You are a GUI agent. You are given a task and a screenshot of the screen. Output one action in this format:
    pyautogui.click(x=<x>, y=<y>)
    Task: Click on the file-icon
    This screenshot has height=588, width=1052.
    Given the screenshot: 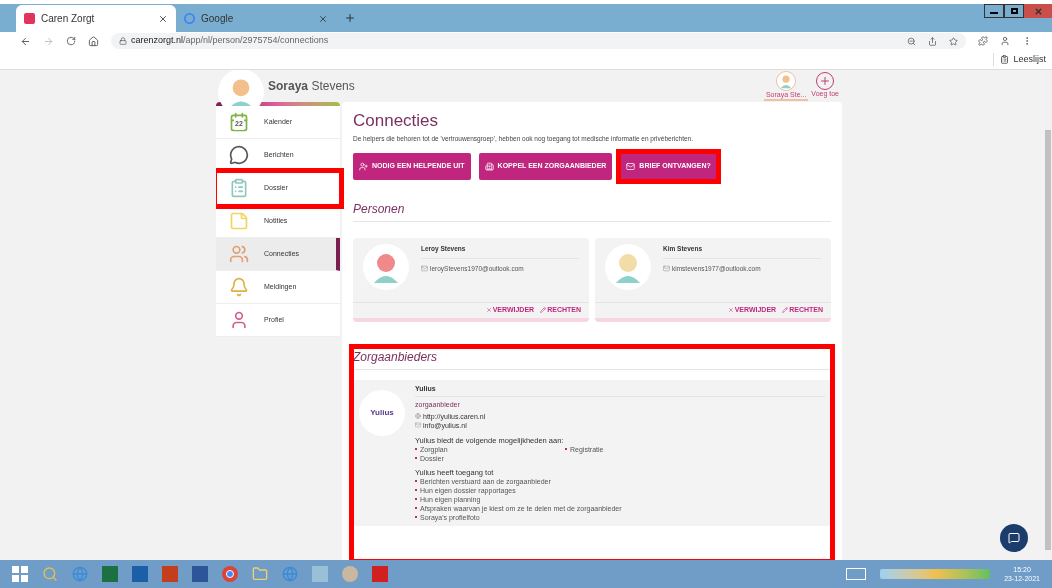 What is the action you would take?
    pyautogui.click(x=239, y=188)
    